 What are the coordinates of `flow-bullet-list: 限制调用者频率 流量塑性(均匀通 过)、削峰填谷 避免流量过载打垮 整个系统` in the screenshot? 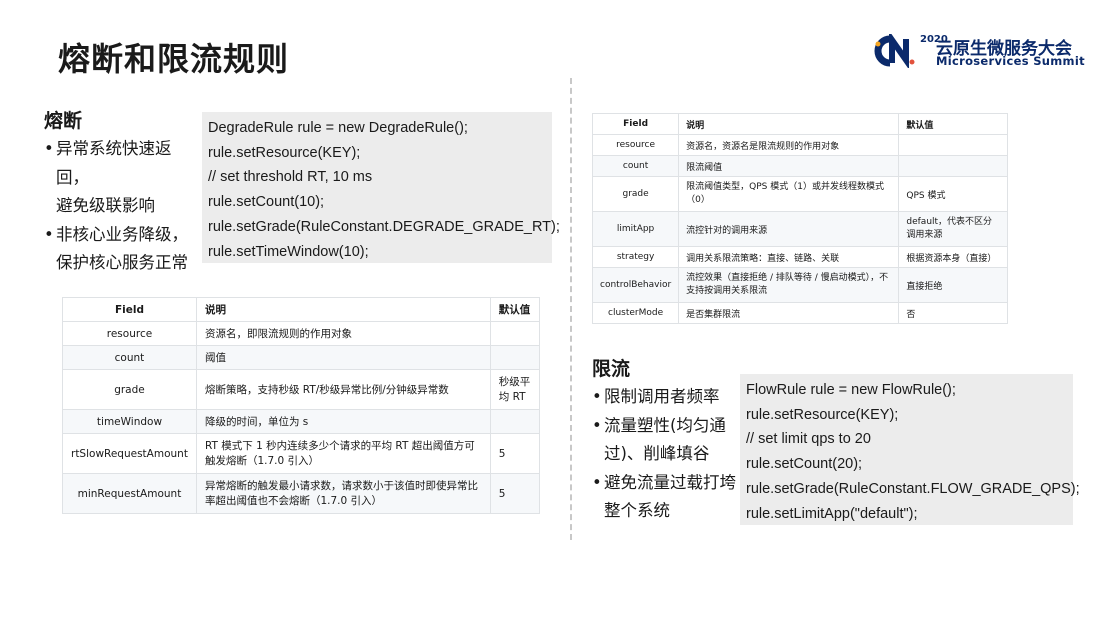 It's located at (664, 454).